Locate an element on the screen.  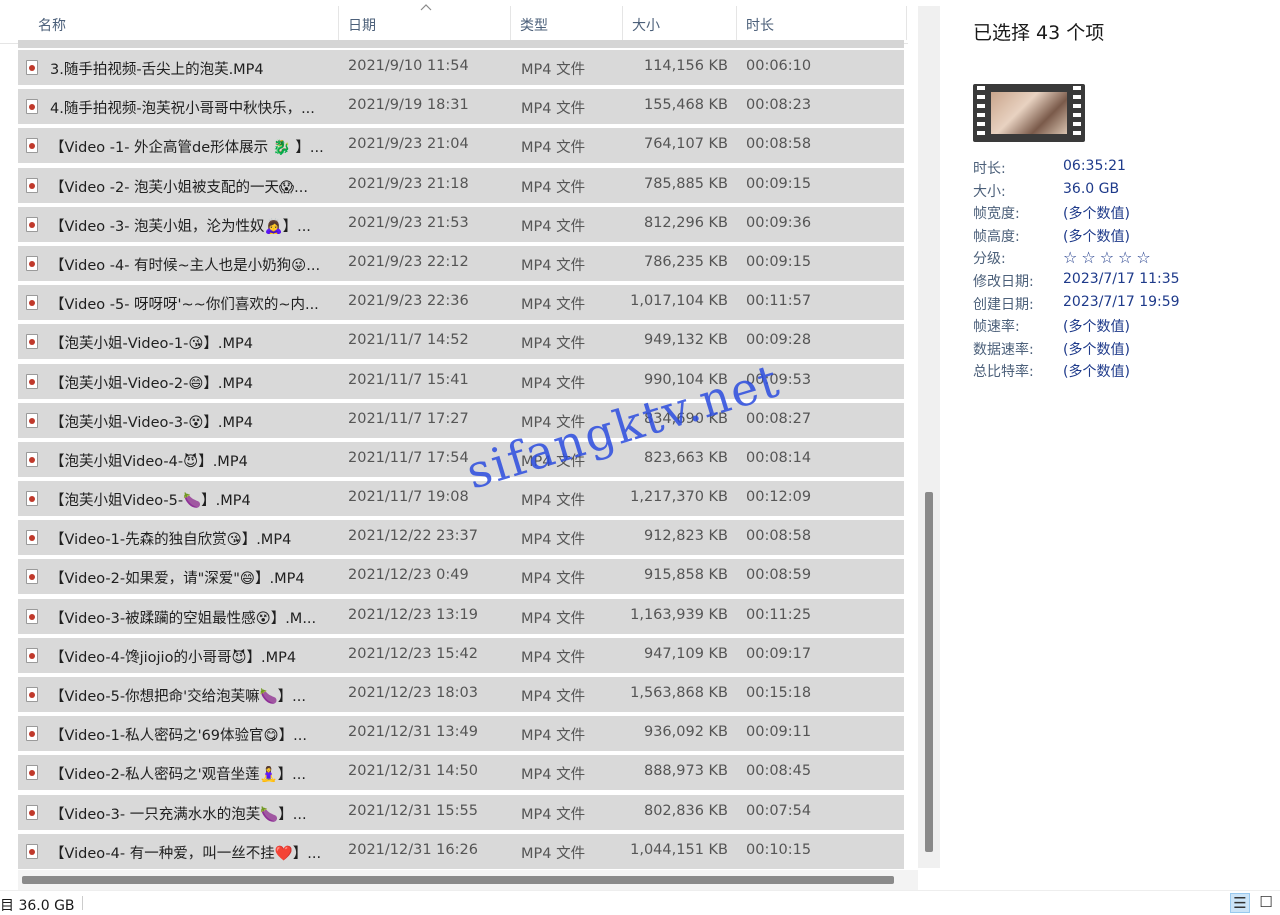
vertical-scroll-thumb is located at coordinates (929, 672).